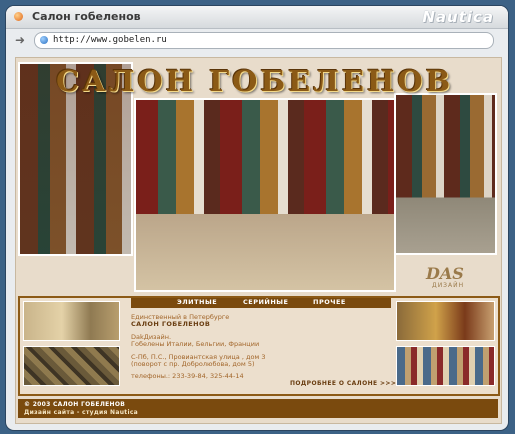  What do you see at coordinates (197, 302) in the screenshot?
I see `menu-item-elite: ЭЛИТНЫЕ` at bounding box center [197, 302].